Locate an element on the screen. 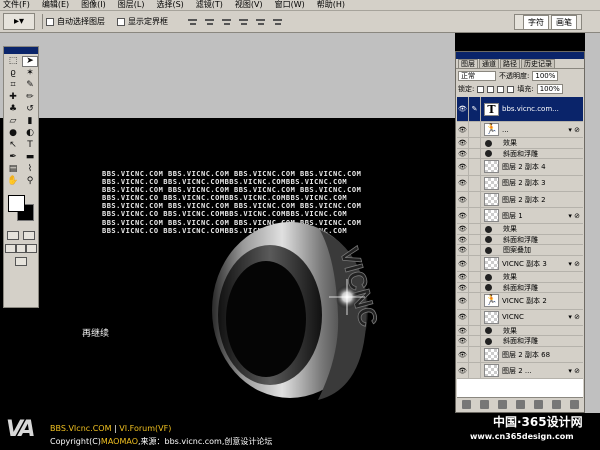 The image size is (600, 450). hand-tool-icon: ✋ is located at coordinates (13, 181).